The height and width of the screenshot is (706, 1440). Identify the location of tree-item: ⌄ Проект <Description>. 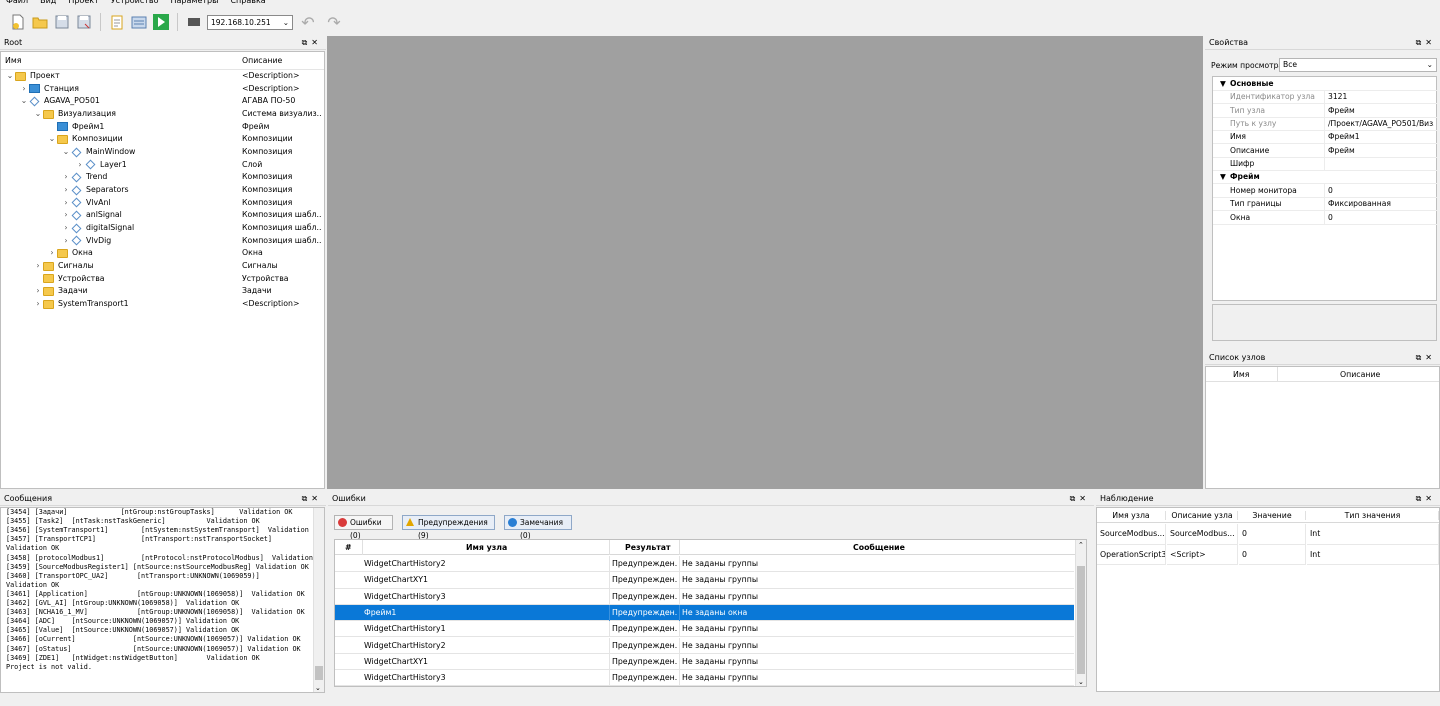
(162, 76).